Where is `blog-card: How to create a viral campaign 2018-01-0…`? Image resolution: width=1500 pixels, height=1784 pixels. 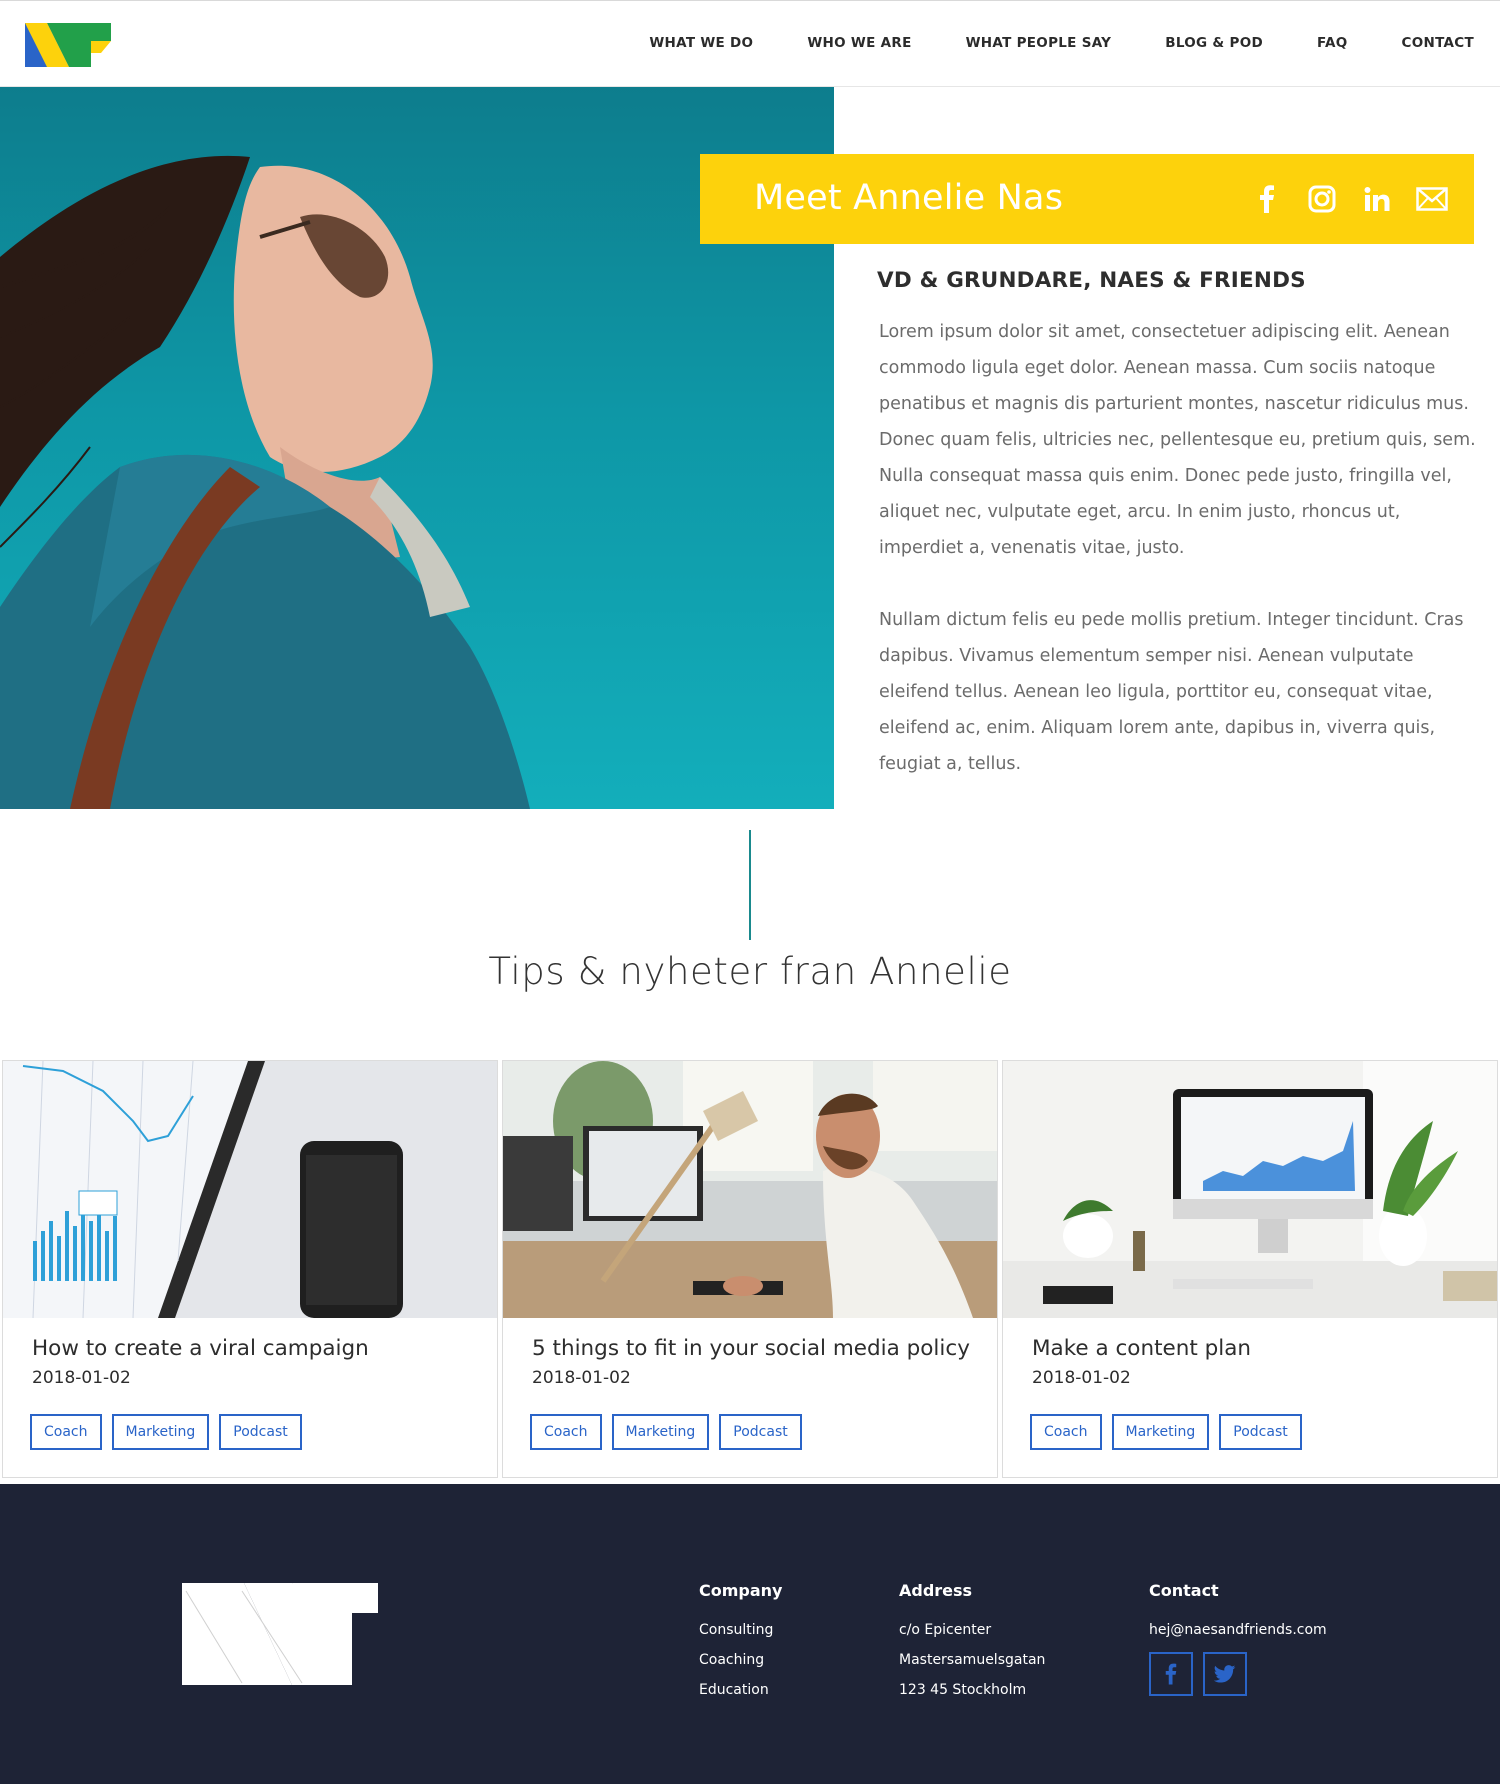
blog-card: How to create a viral campaign 2018-01-0… is located at coordinates (250, 1269).